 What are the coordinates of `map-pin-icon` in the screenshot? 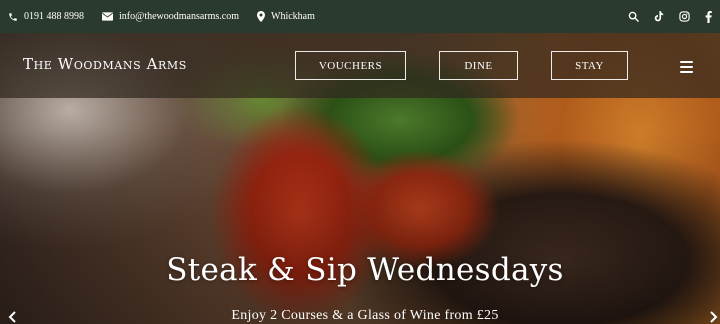 It's located at (261, 16).